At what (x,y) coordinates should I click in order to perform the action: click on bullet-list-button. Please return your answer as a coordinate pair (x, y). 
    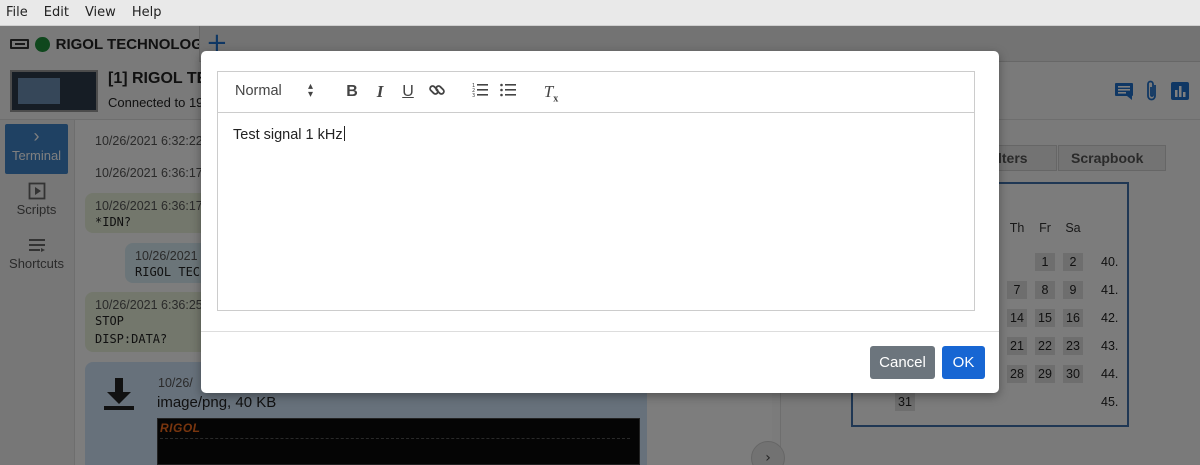
    Looking at the image, I should click on (508, 92).